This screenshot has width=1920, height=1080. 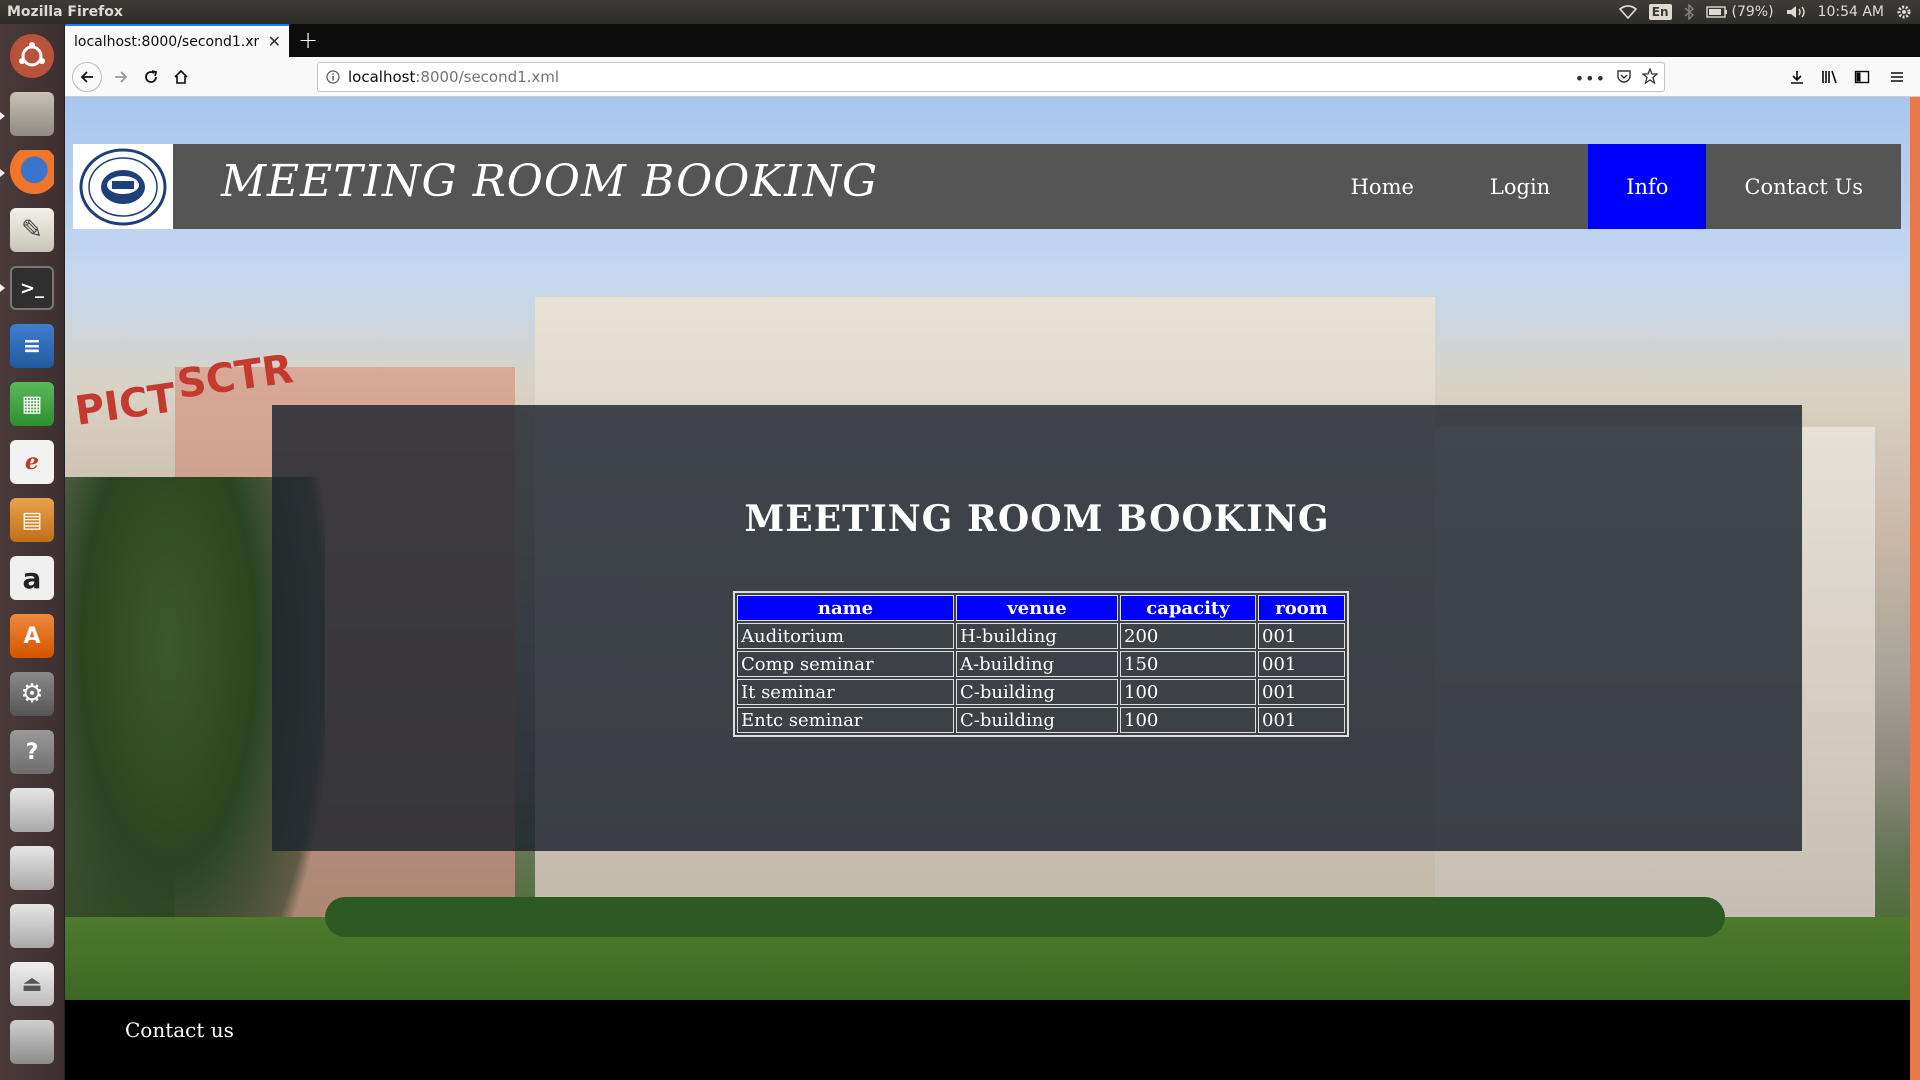 What do you see at coordinates (1188, 664) in the screenshot?
I see `cell-capacity: 150` at bounding box center [1188, 664].